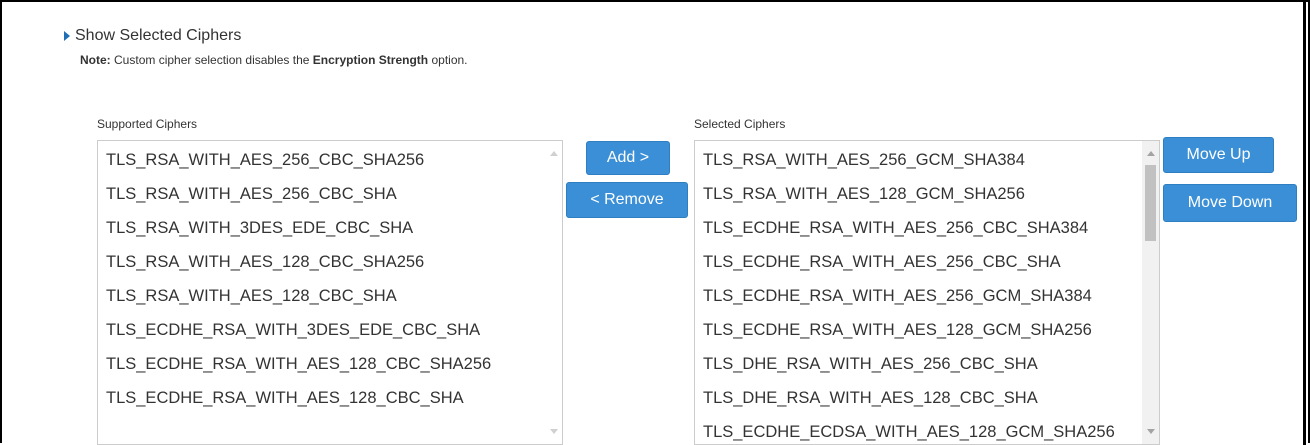 The width and height of the screenshot is (1310, 445). I want to click on list-item: TLS_DHE_RSA_WITH_AES_128_CBC_SHA, so click(927, 398).